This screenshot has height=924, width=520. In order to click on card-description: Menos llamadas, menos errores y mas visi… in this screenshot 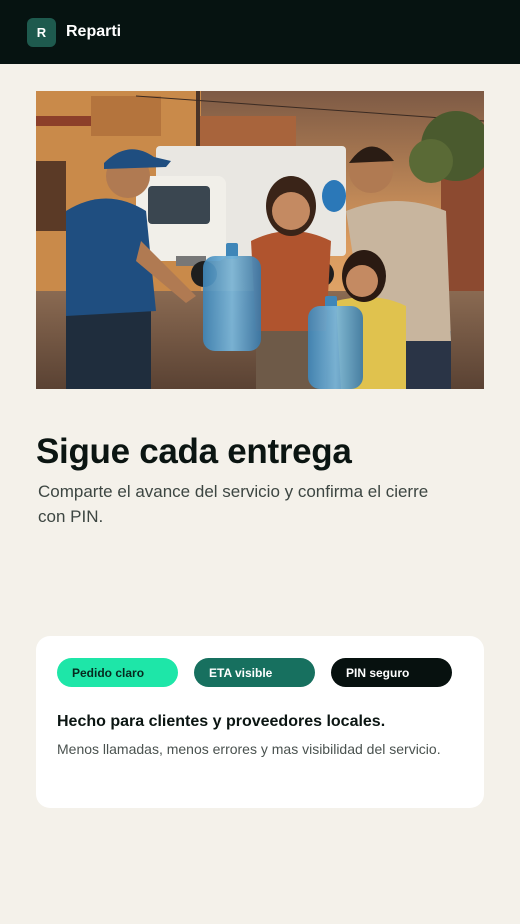, I will do `click(249, 749)`.